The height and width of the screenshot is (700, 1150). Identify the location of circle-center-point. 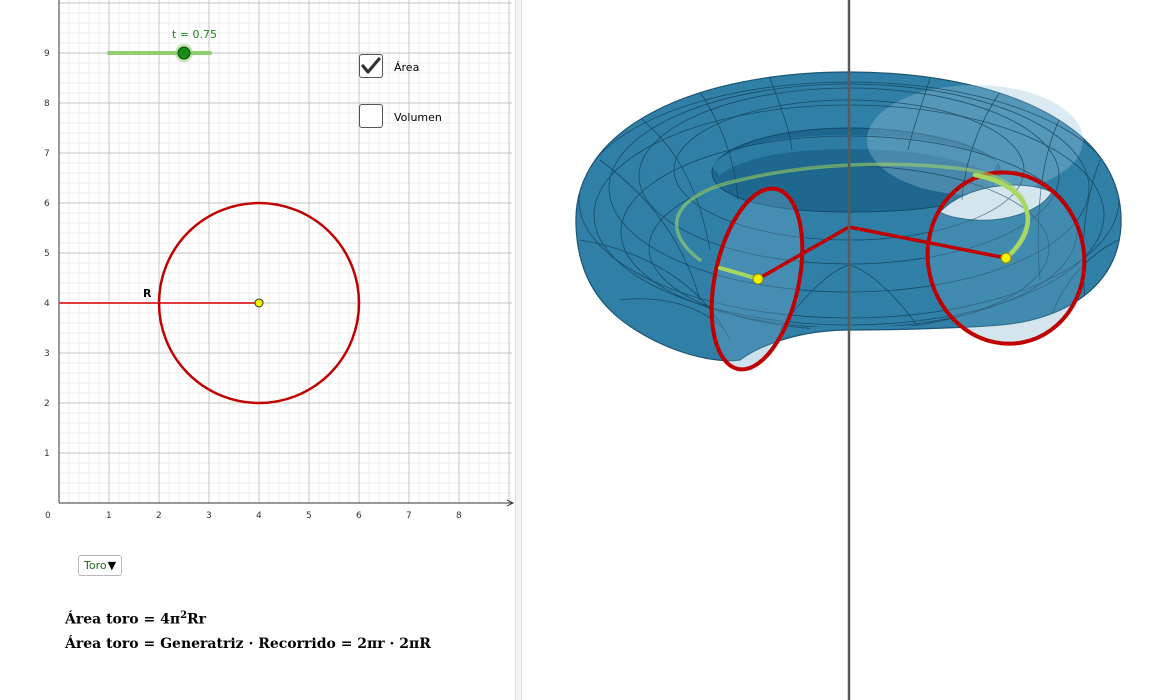
(259, 303).